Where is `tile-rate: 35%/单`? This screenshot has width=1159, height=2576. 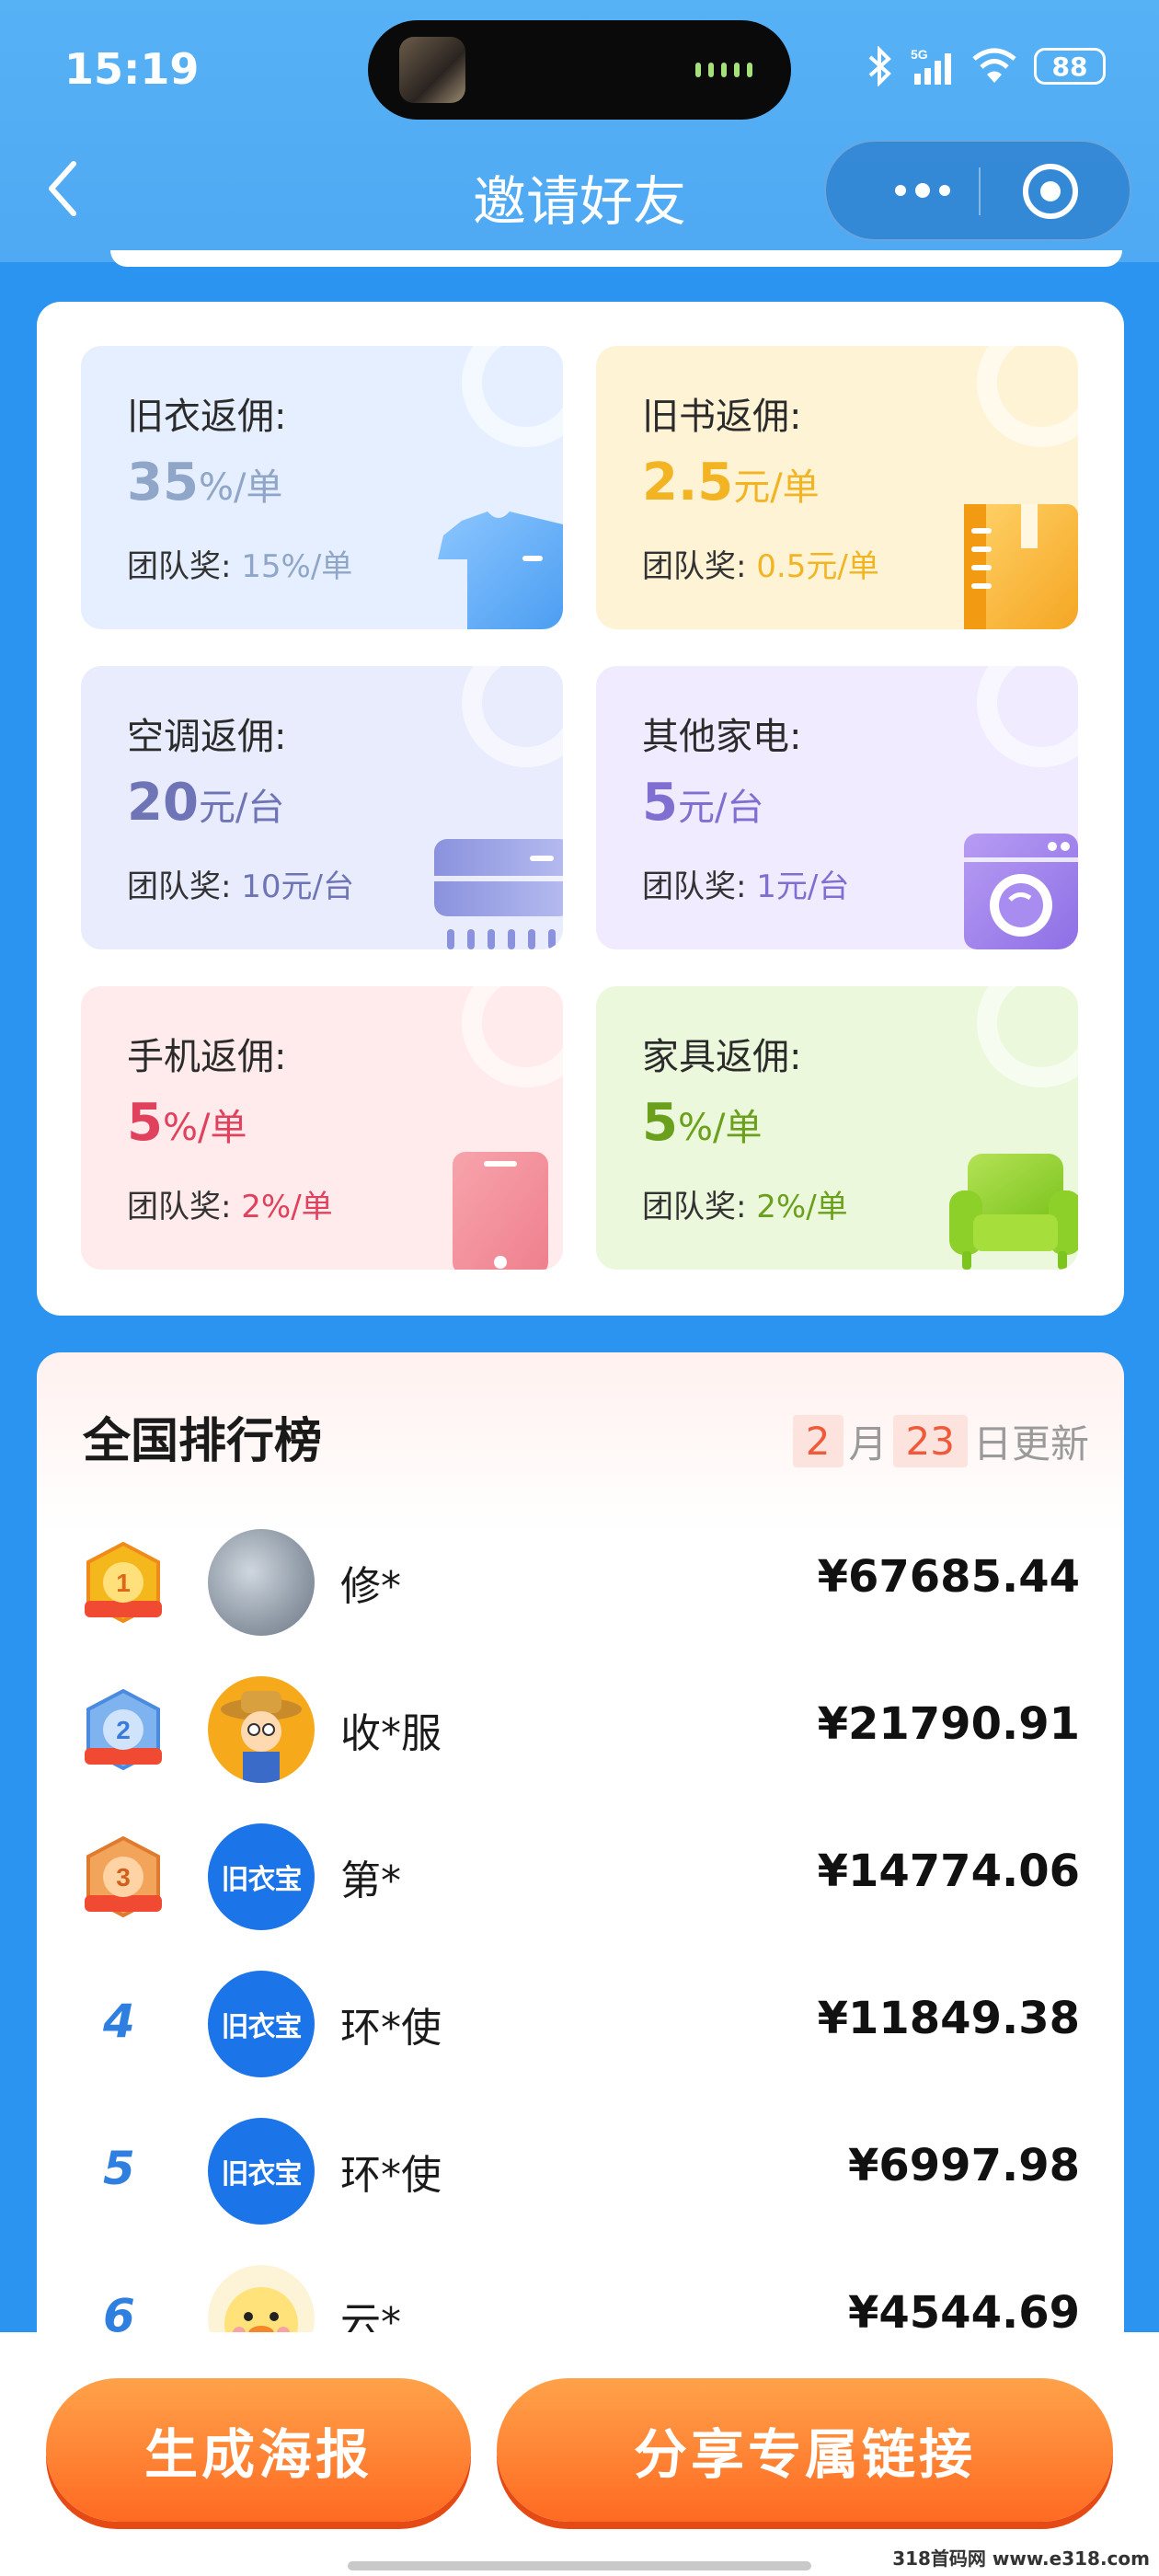 tile-rate: 35%/单 is located at coordinates (205, 482).